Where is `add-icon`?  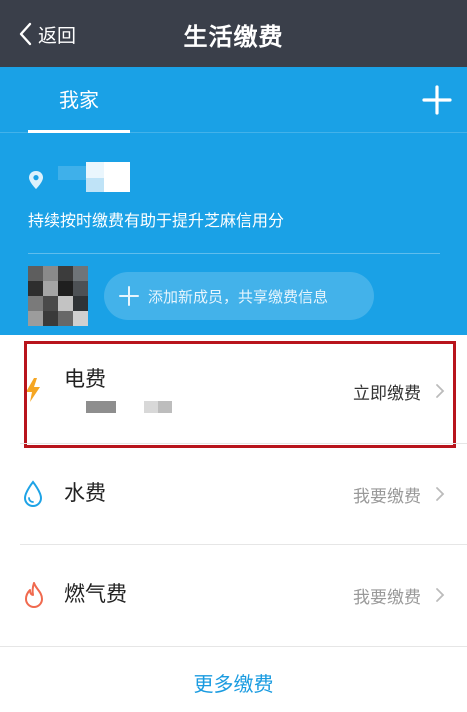 add-icon is located at coordinates (437, 100).